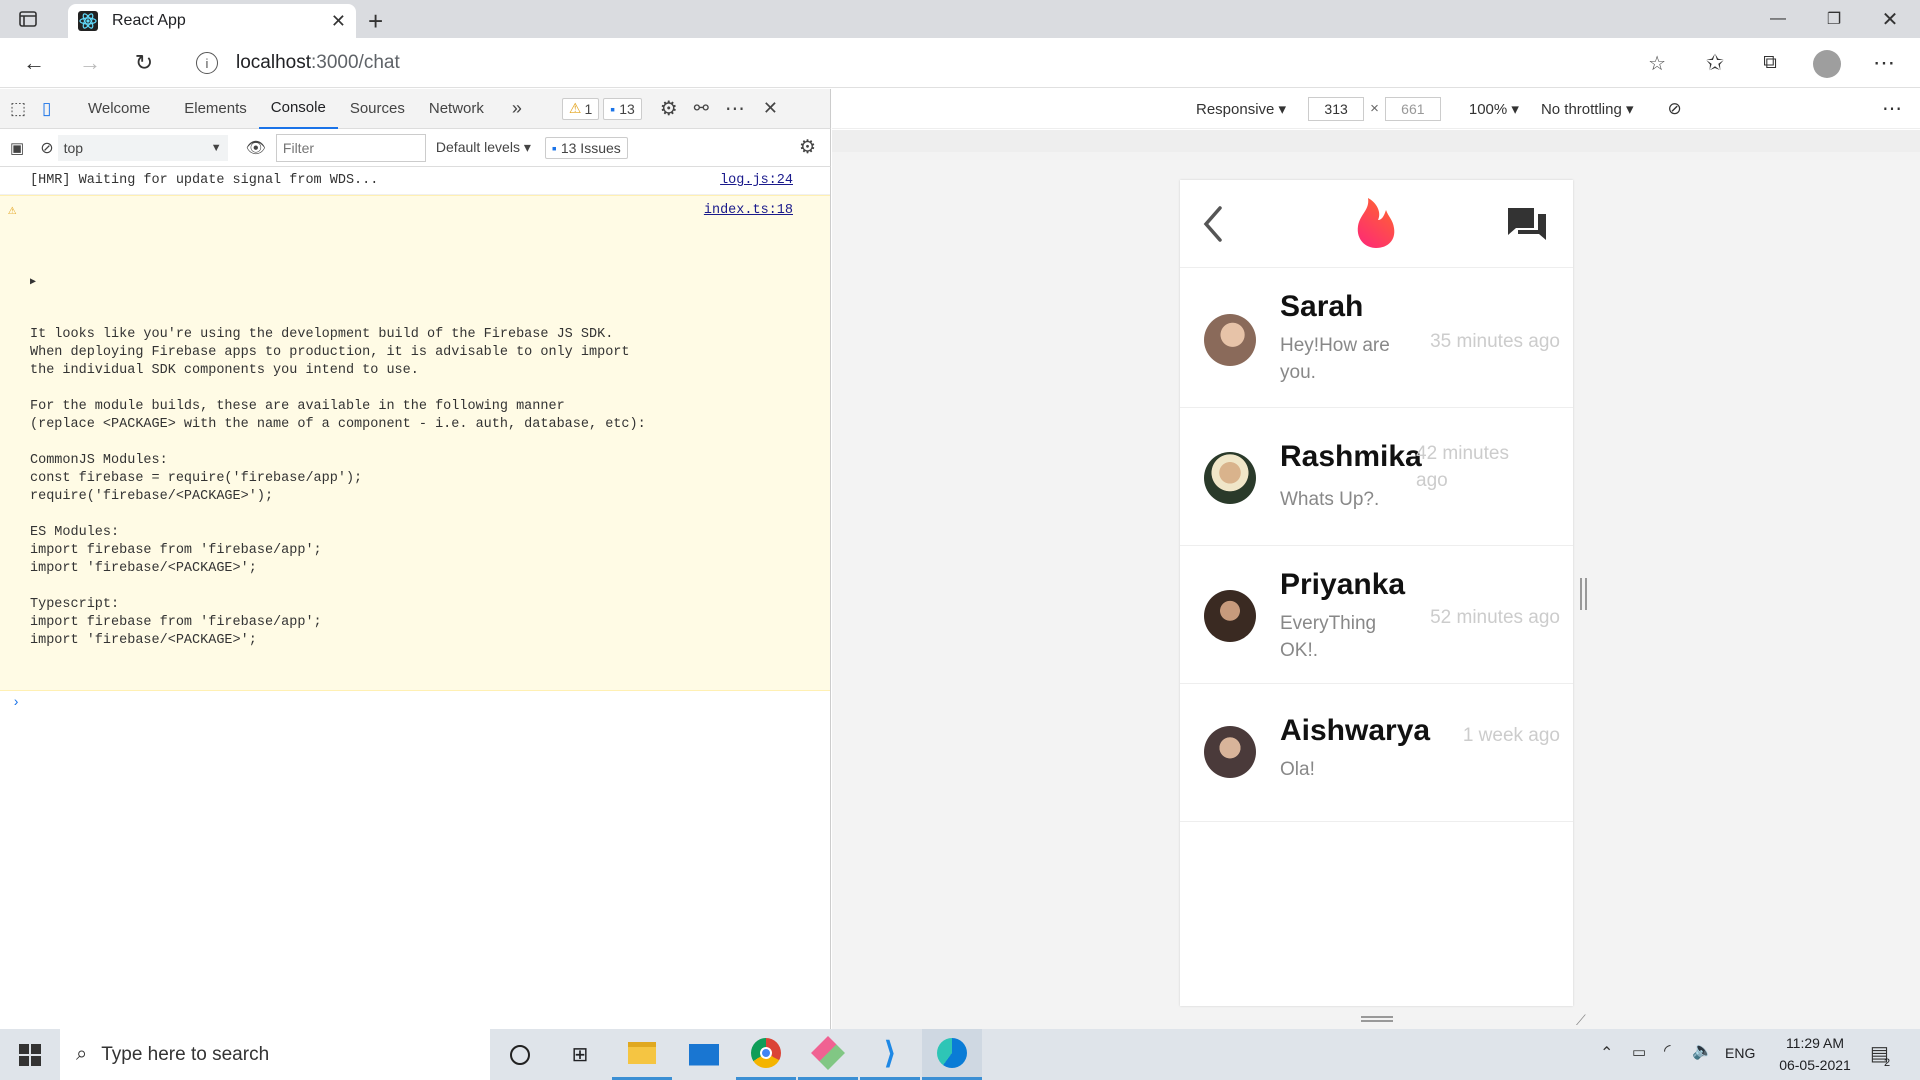  Describe the element at coordinates (21, 109) in the screenshot. I see `inspect-element-icon: ⬚` at that location.